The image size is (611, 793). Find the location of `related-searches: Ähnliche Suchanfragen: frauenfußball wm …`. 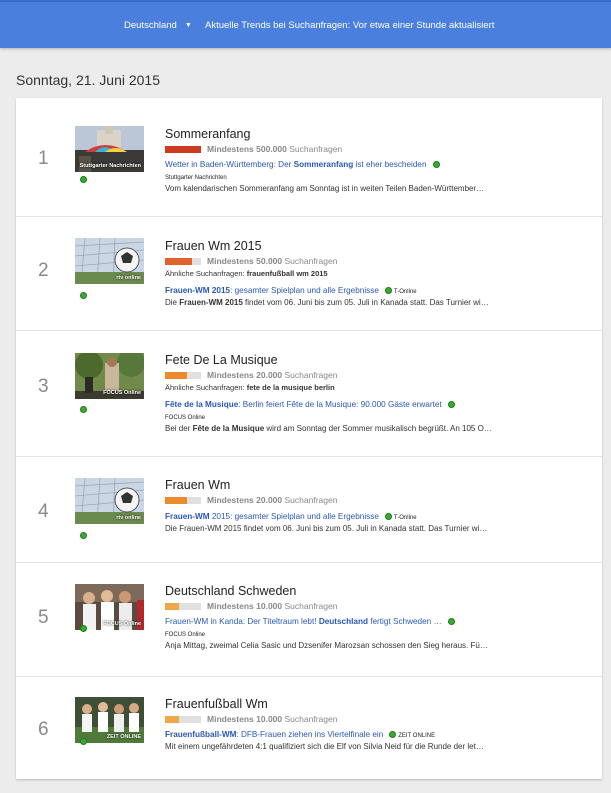

related-searches: Ähnliche Suchanfragen: frauenfußball wm … is located at coordinates (246, 273).